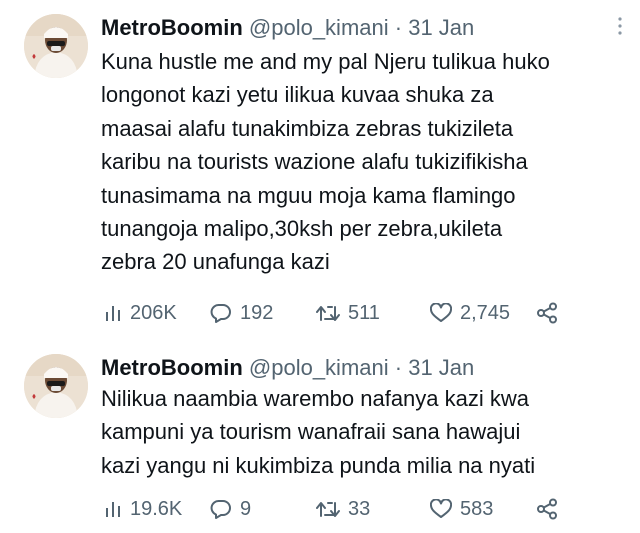 Image resolution: width=640 pixels, height=533 pixels. I want to click on reply-button: 192, so click(241, 313).